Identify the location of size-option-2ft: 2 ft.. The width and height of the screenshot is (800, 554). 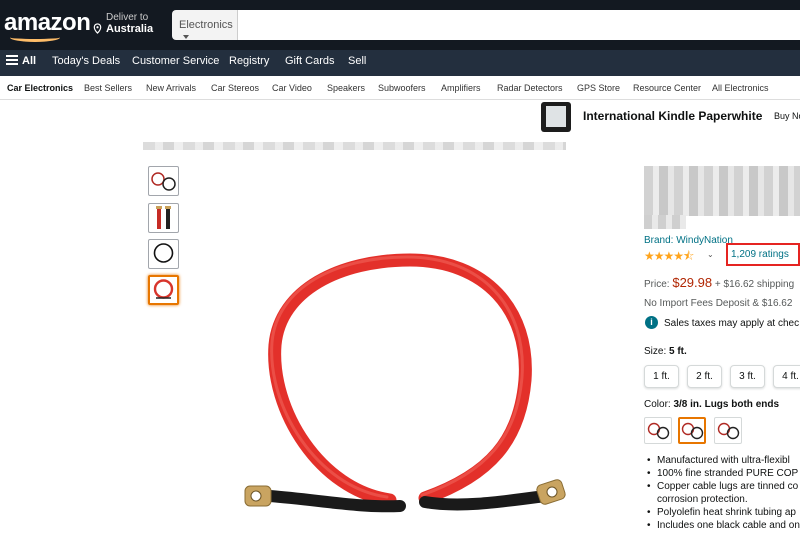
(704, 376).